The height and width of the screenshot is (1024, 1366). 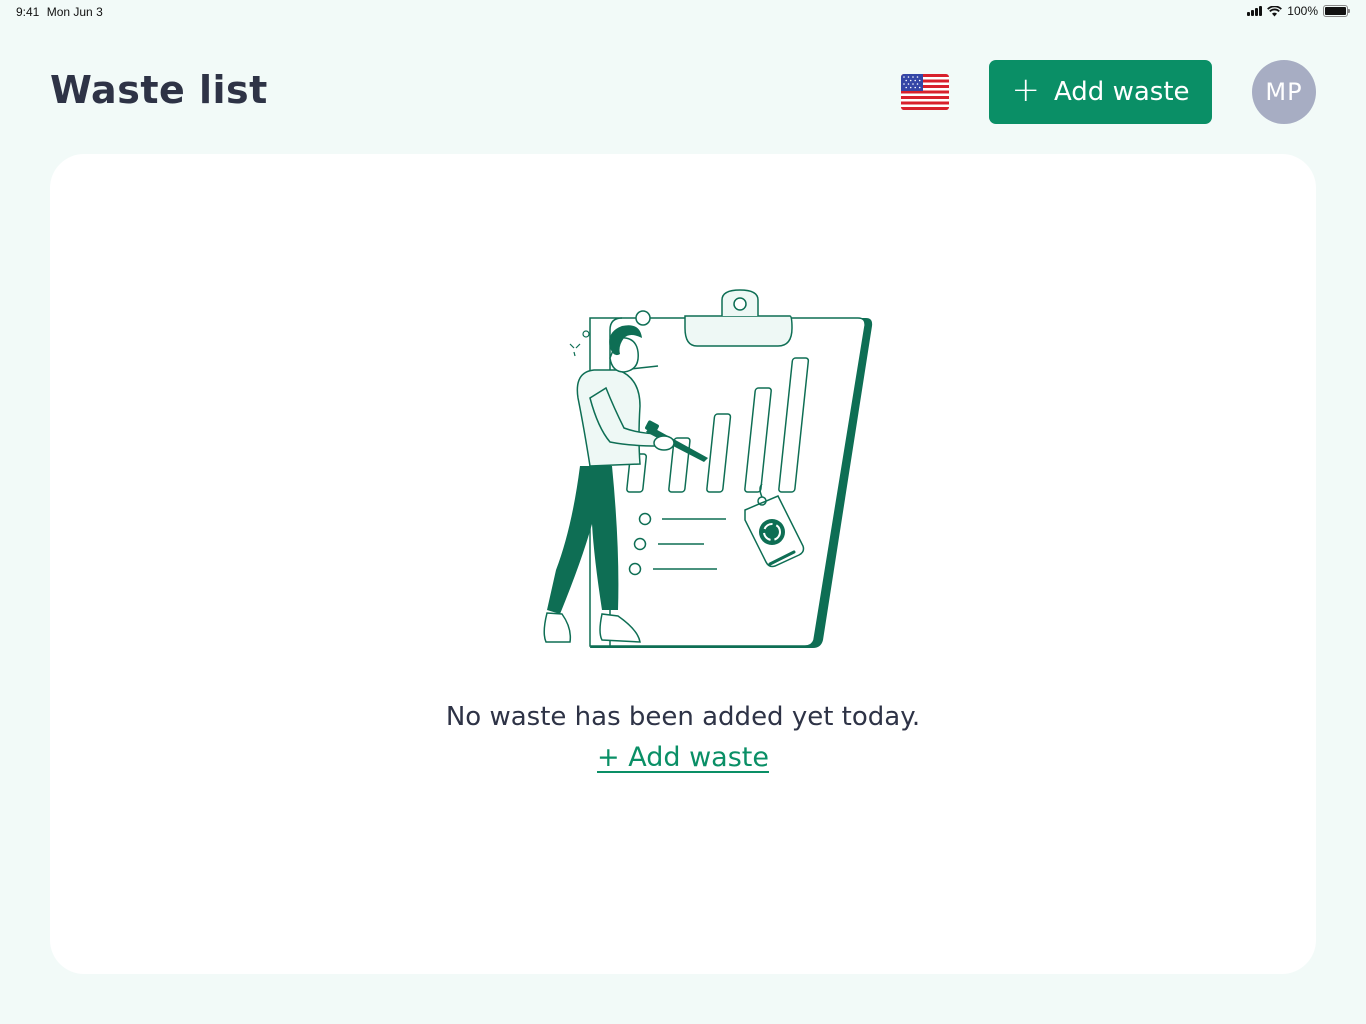 I want to click on header: Waste list + Add waste MP, so click(x=683, y=75).